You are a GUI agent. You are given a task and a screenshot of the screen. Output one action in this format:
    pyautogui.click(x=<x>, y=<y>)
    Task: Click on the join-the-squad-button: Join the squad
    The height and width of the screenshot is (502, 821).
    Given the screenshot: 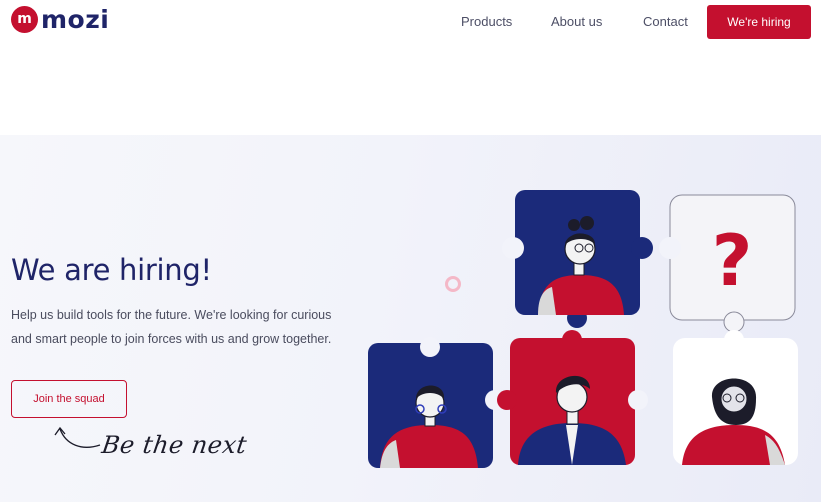 What is the action you would take?
    pyautogui.click(x=69, y=399)
    